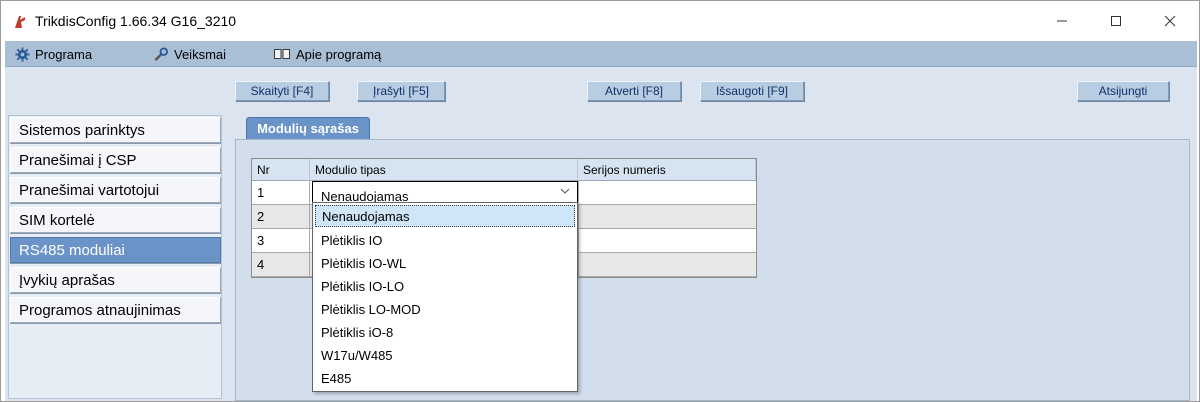 This screenshot has width=1200, height=402. What do you see at coordinates (634, 91) in the screenshot?
I see `open-button: Atverti [F8]` at bounding box center [634, 91].